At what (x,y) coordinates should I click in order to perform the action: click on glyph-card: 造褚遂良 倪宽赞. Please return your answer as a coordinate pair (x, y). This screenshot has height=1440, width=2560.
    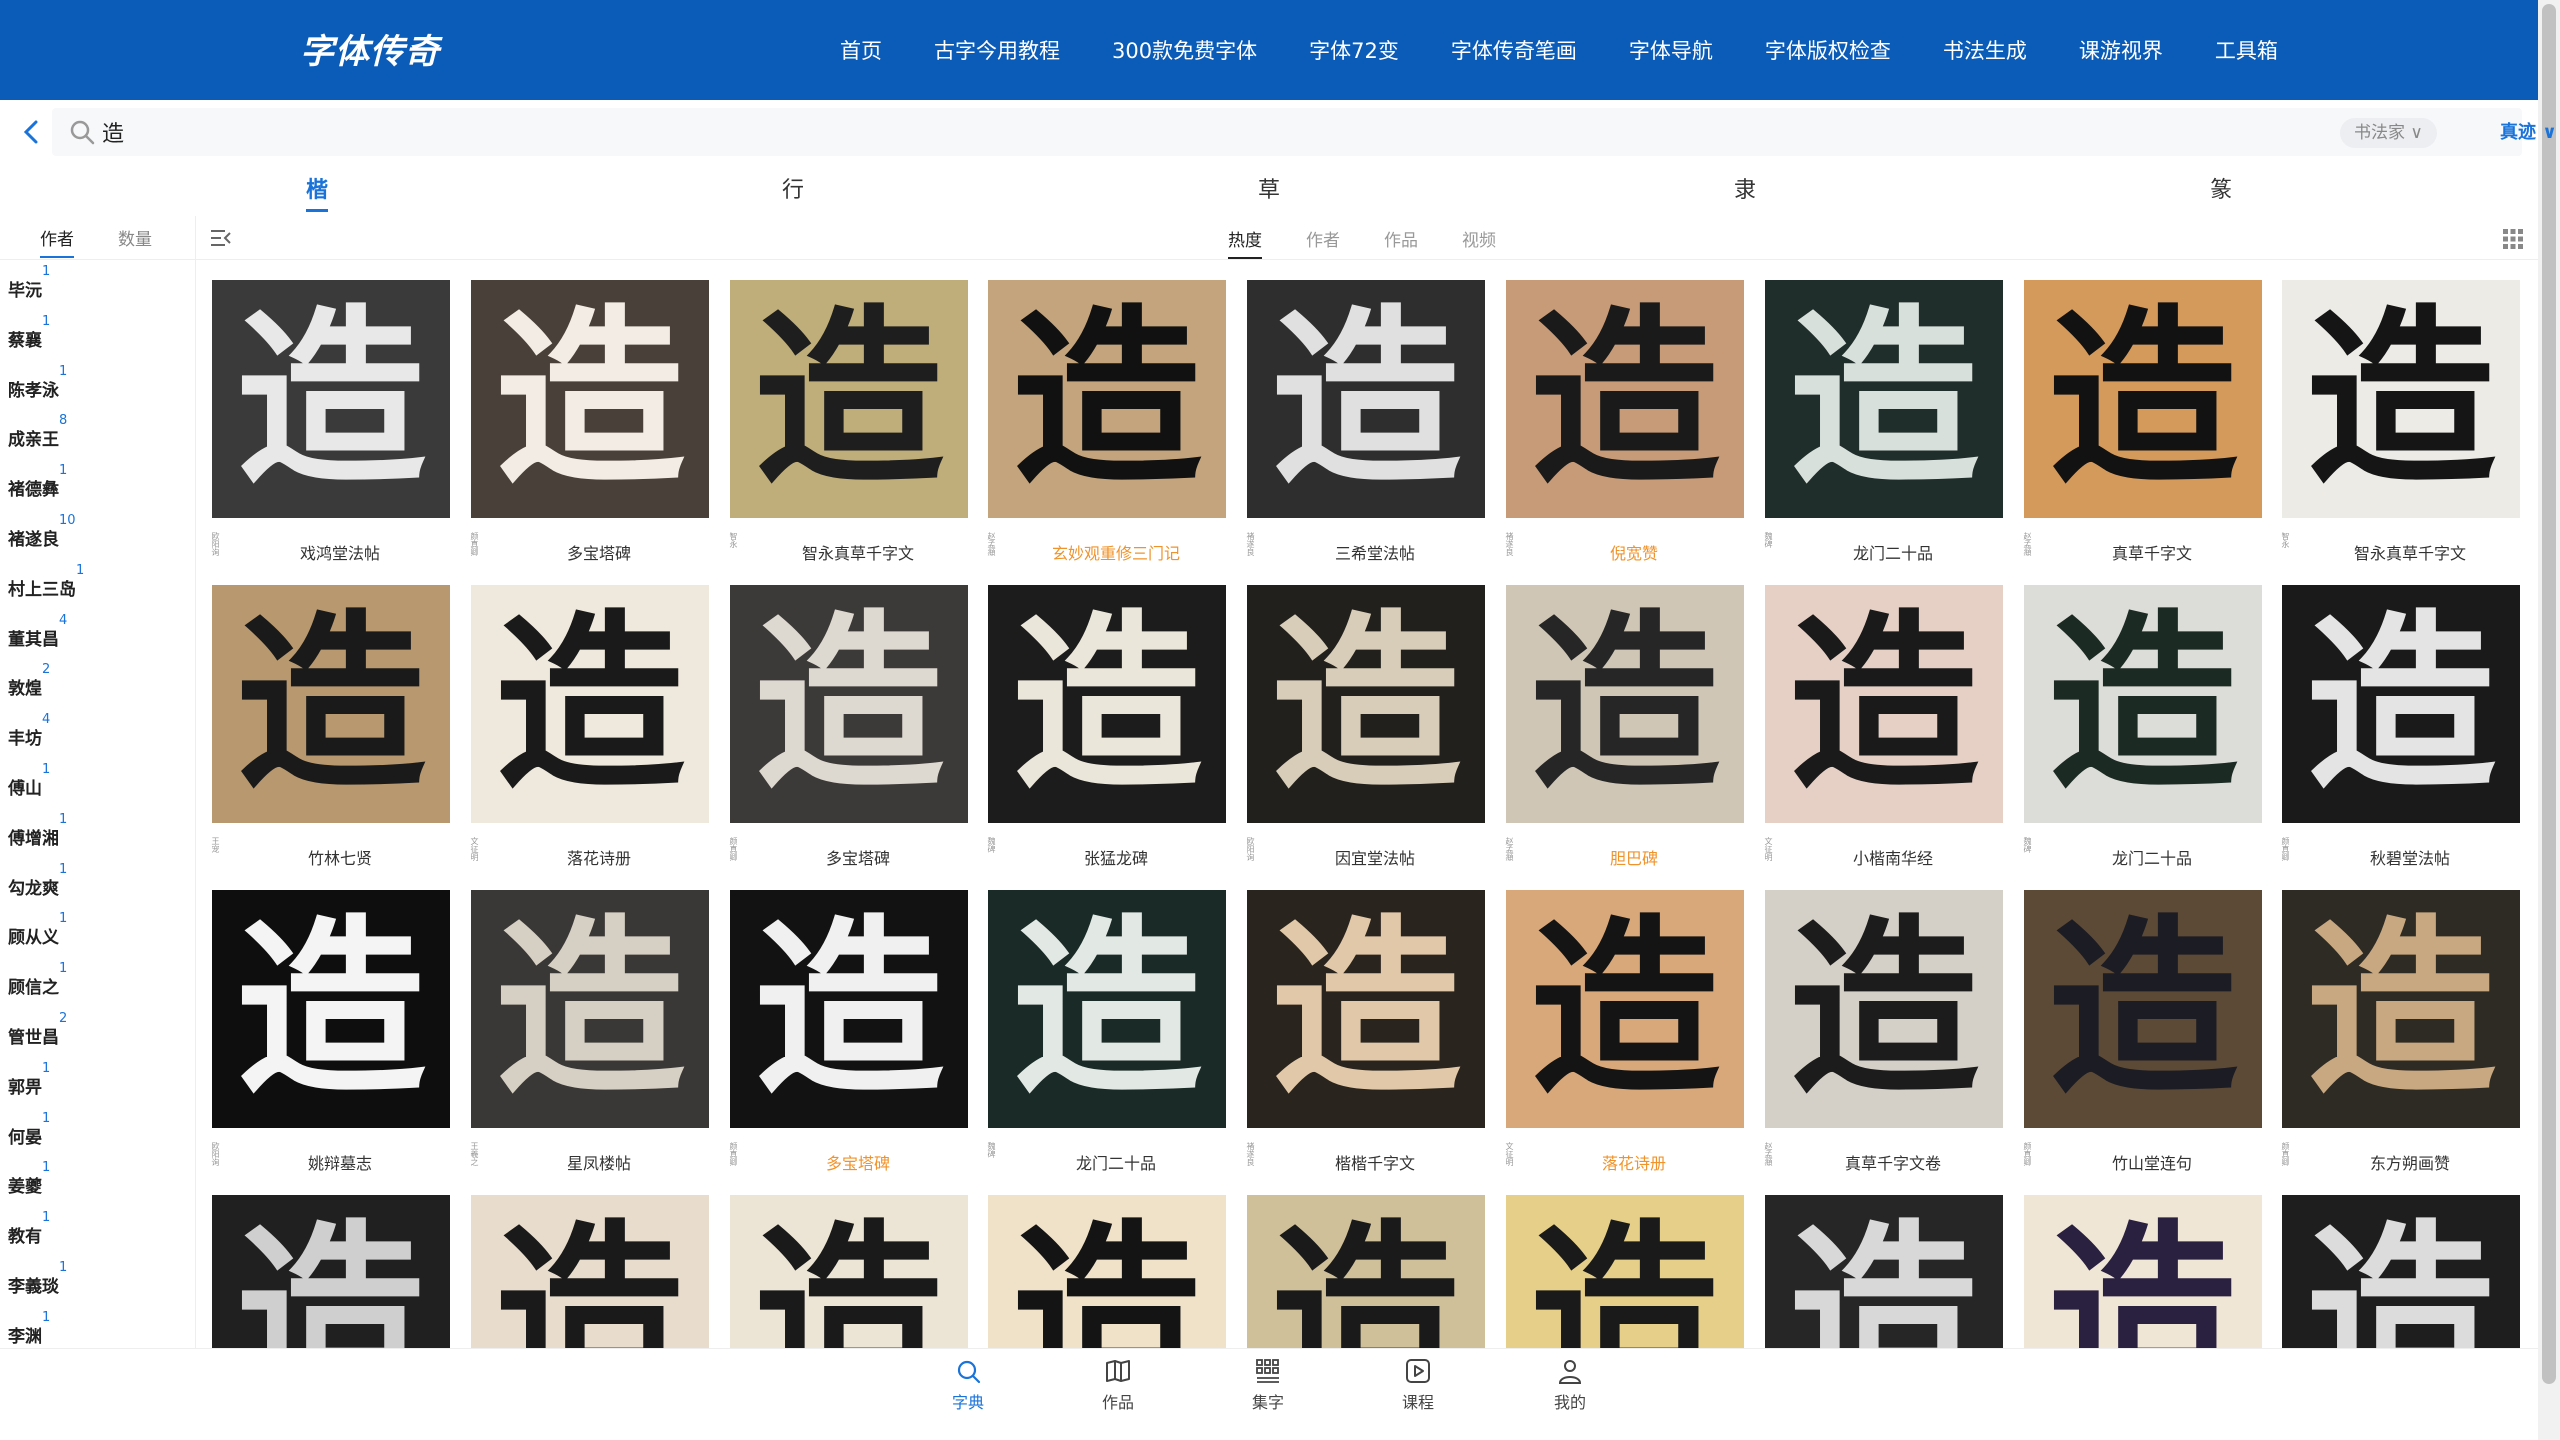
    Looking at the image, I should click on (1629, 420).